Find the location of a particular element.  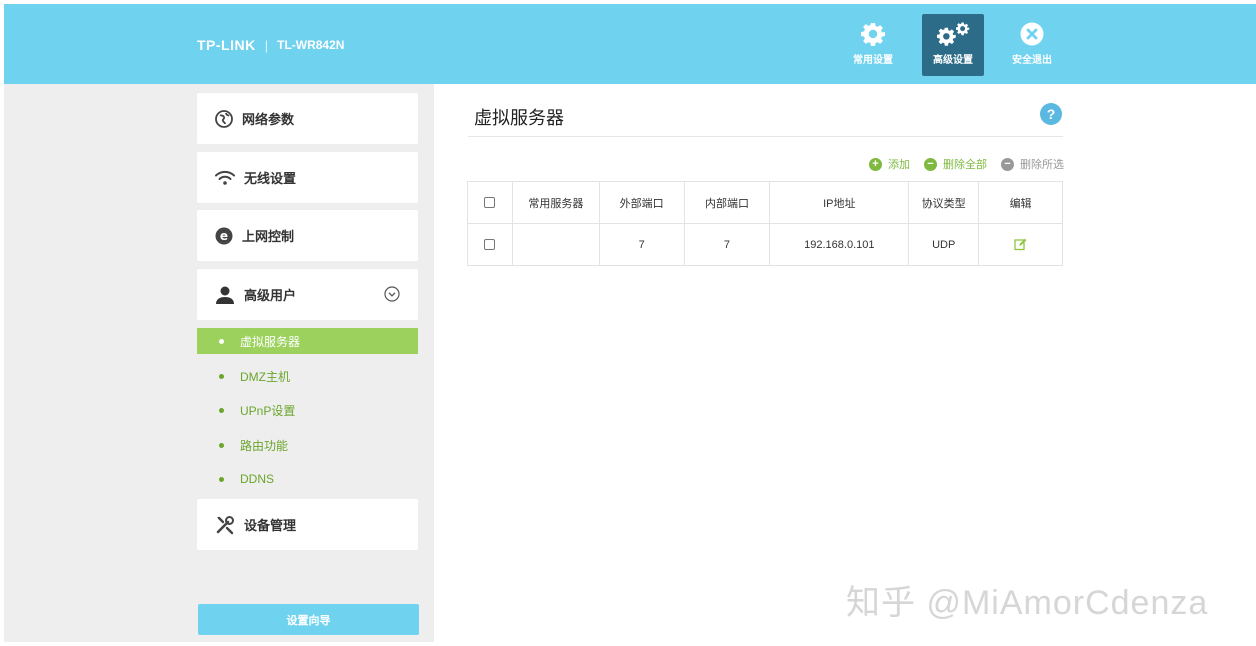

watermark: 知乎 @MiAmorCdenza is located at coordinates (1027, 603).